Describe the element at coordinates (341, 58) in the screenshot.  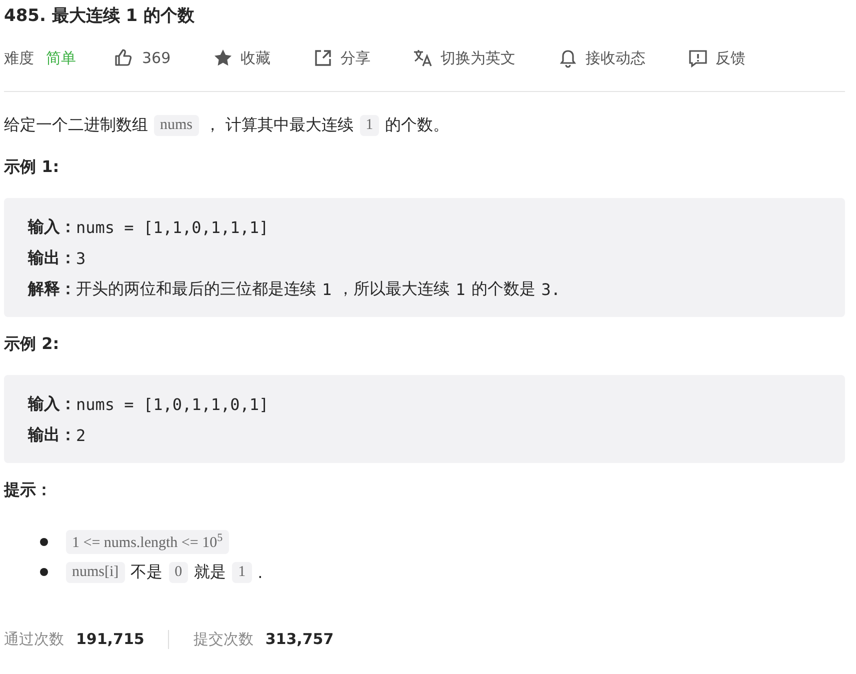
I see `share-button: 分享` at that location.